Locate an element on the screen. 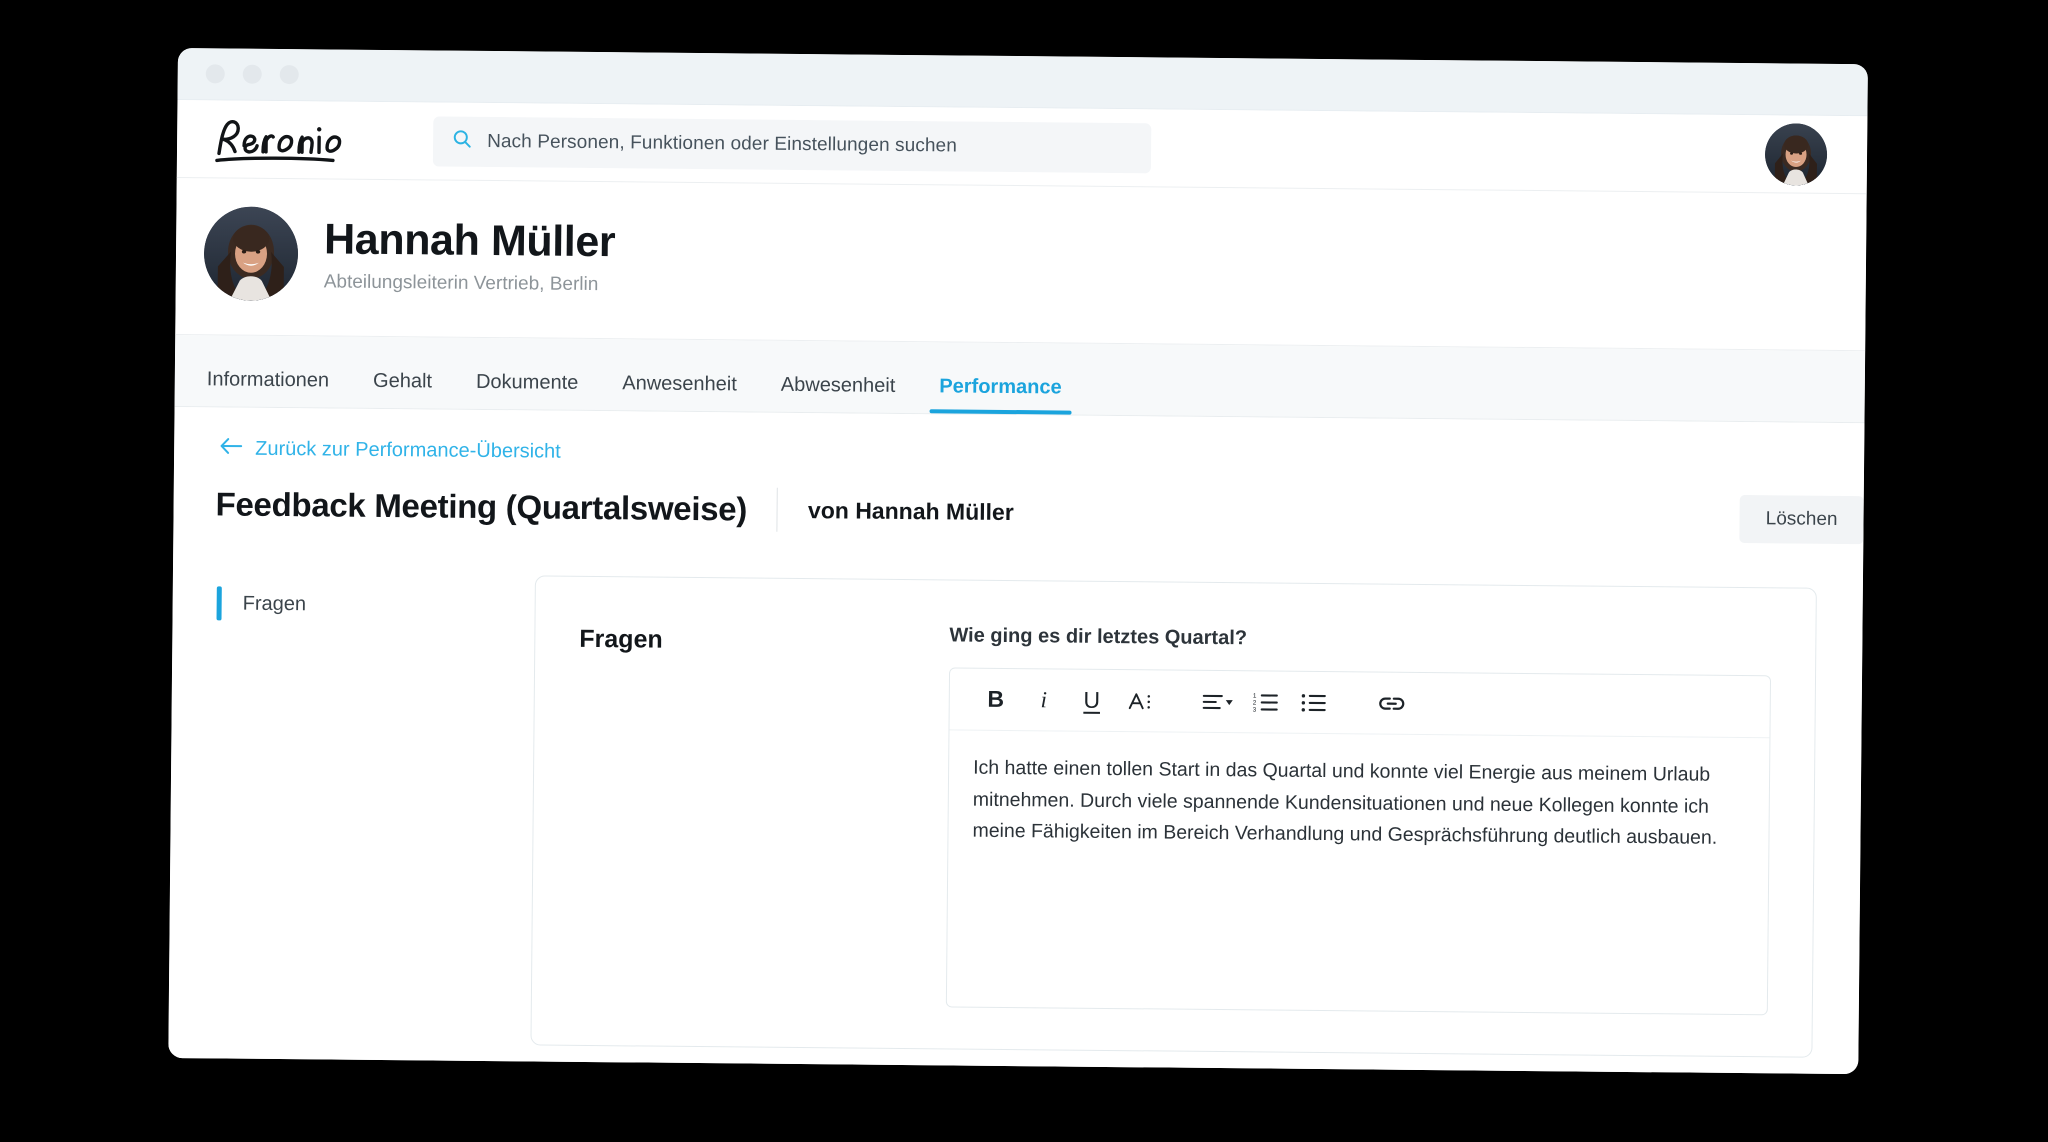 Image resolution: width=2048 pixels, height=1142 pixels. text-style-icon is located at coordinates (1140, 701).